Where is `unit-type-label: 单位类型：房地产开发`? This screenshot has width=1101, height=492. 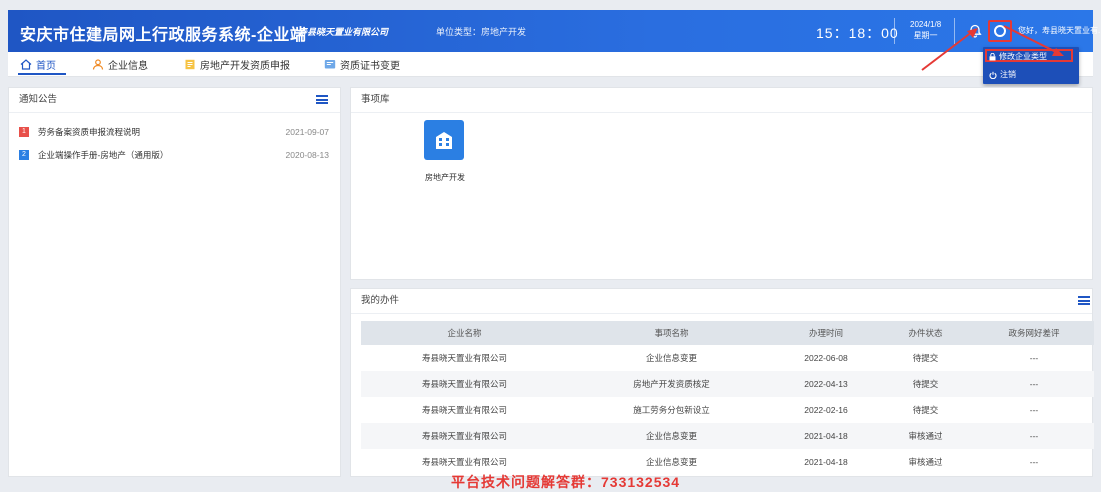
unit-type-label: 单位类型：房地产开发 is located at coordinates (481, 32).